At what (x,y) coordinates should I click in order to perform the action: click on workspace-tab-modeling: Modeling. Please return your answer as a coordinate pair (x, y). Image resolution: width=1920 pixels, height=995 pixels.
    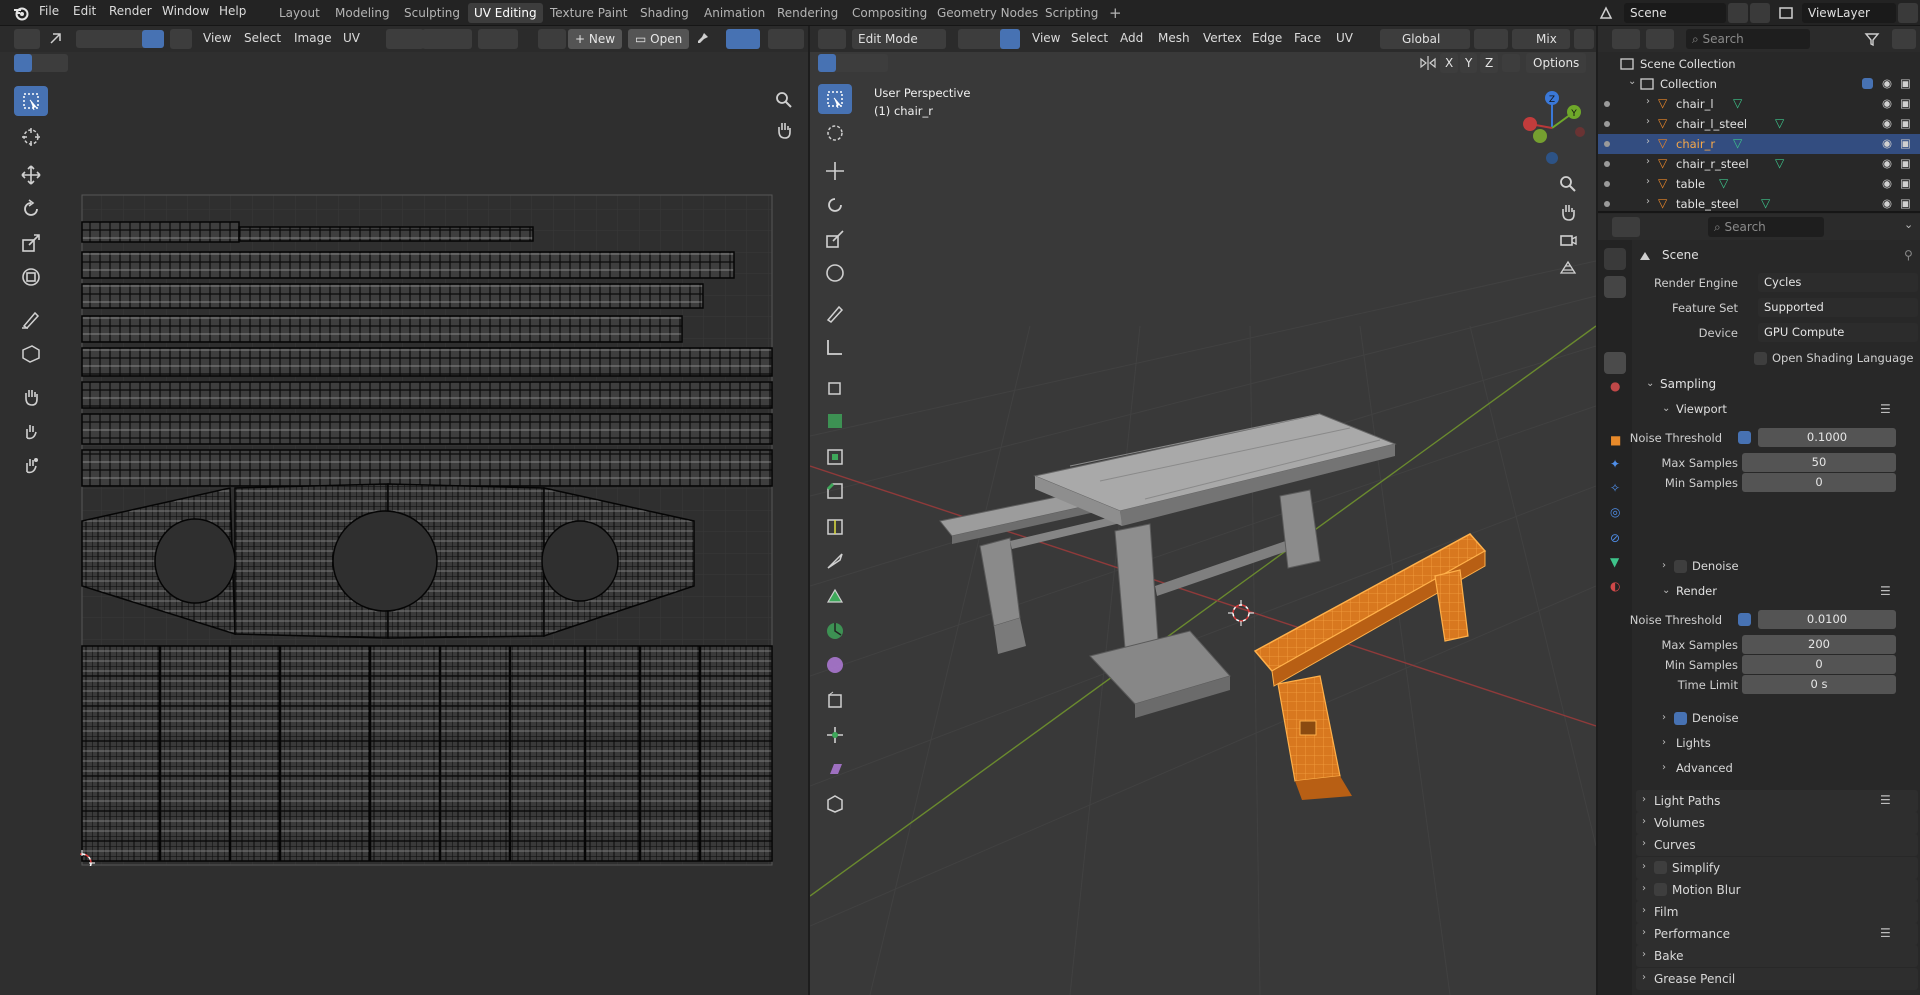
    Looking at the image, I should click on (362, 13).